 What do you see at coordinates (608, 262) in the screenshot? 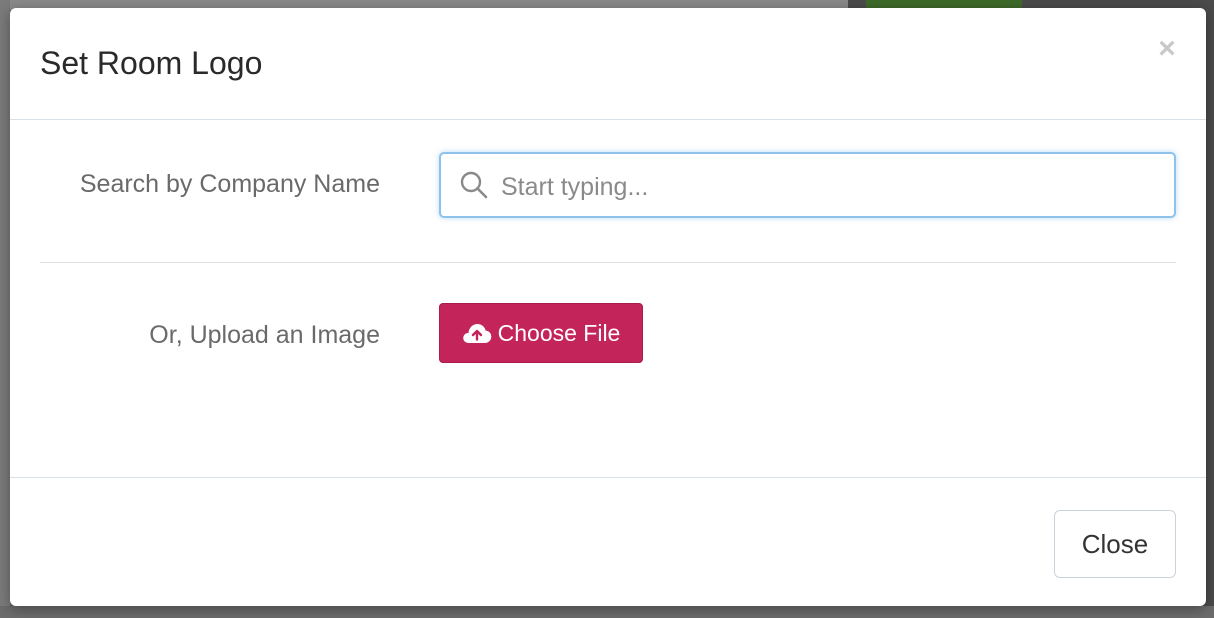
I see `divider` at bounding box center [608, 262].